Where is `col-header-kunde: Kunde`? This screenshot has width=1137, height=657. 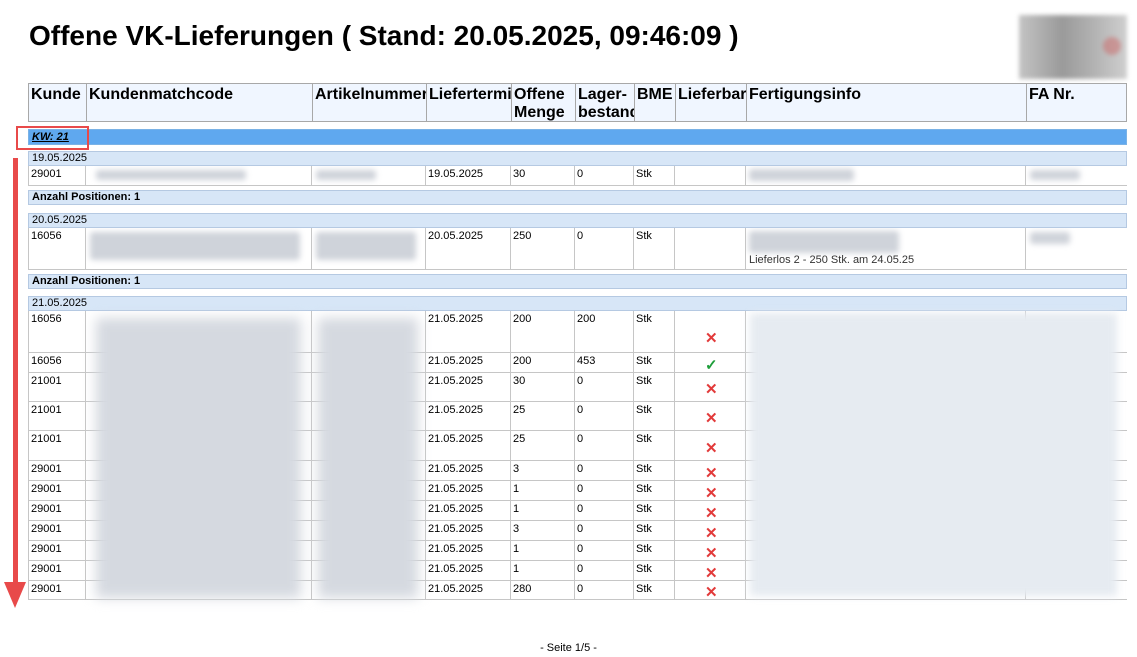
col-header-kunde: Kunde is located at coordinates (58, 102).